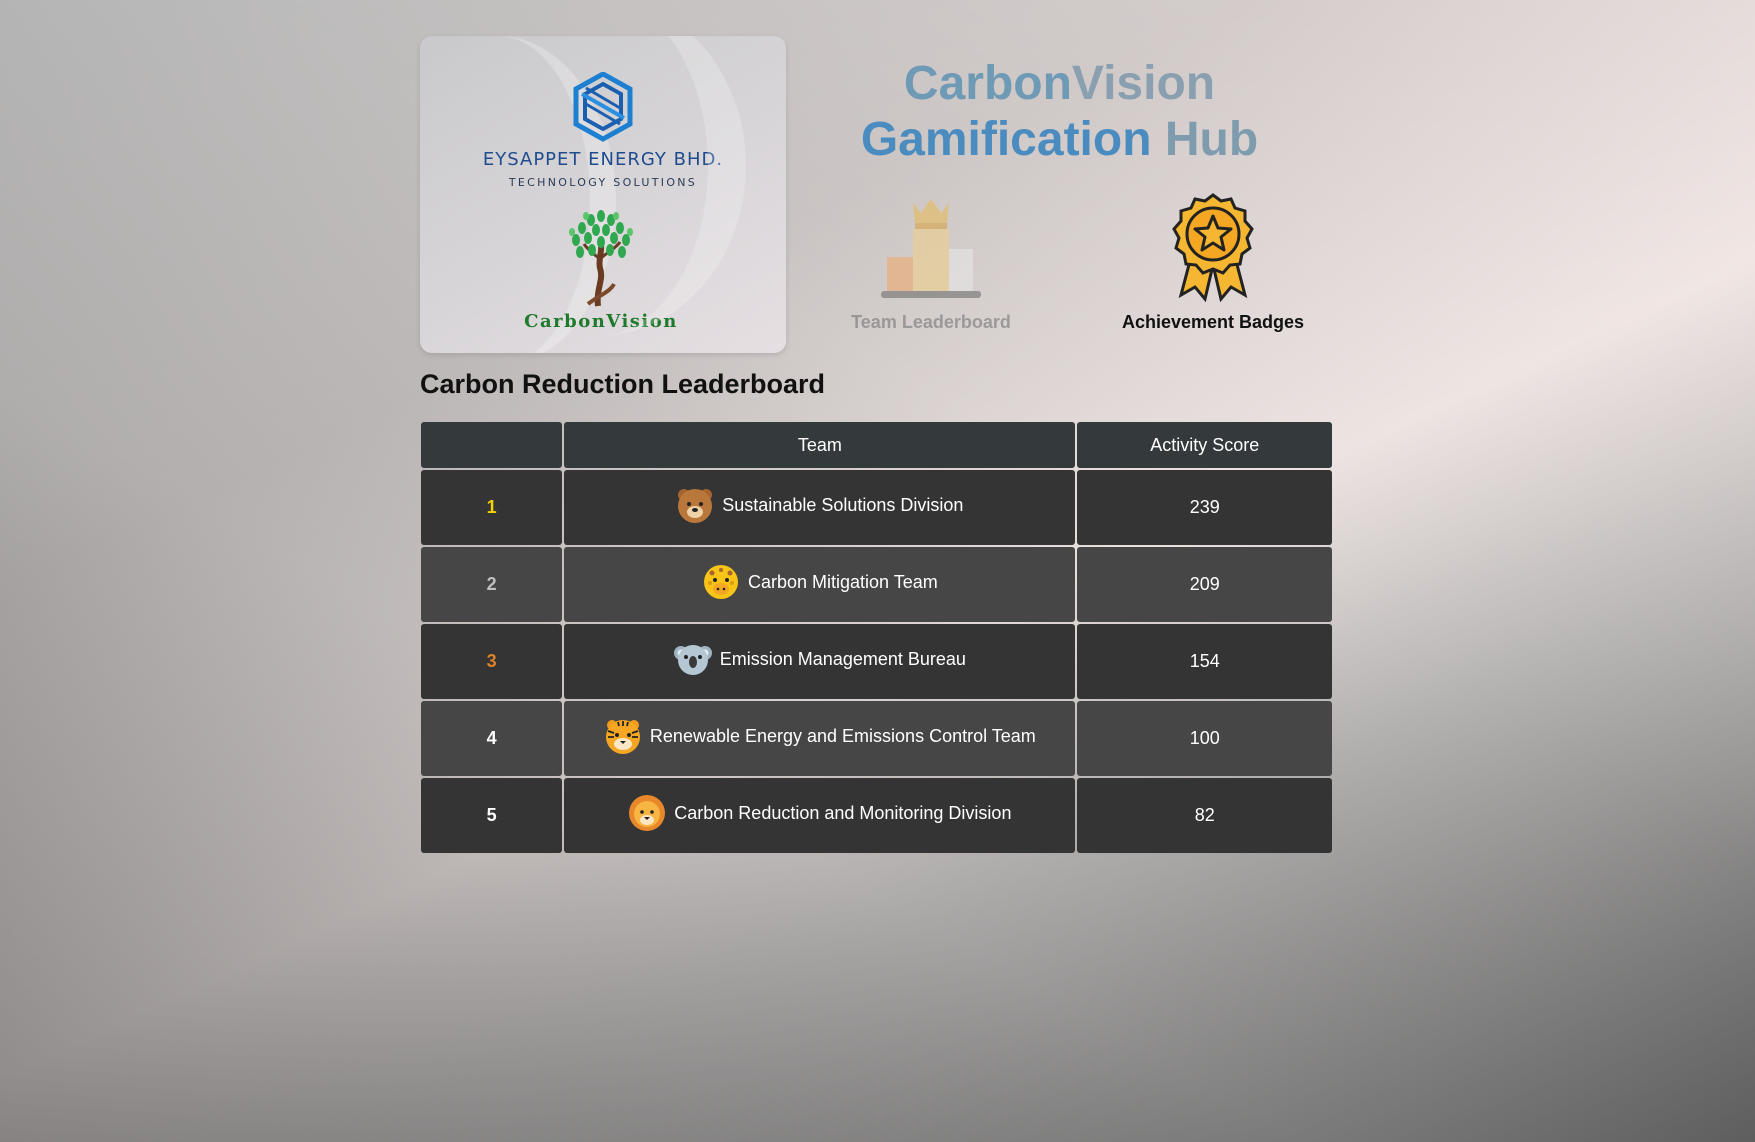 This screenshot has width=1755, height=1142. Describe the element at coordinates (492, 661) in the screenshot. I see `rank-cell: 3` at that location.